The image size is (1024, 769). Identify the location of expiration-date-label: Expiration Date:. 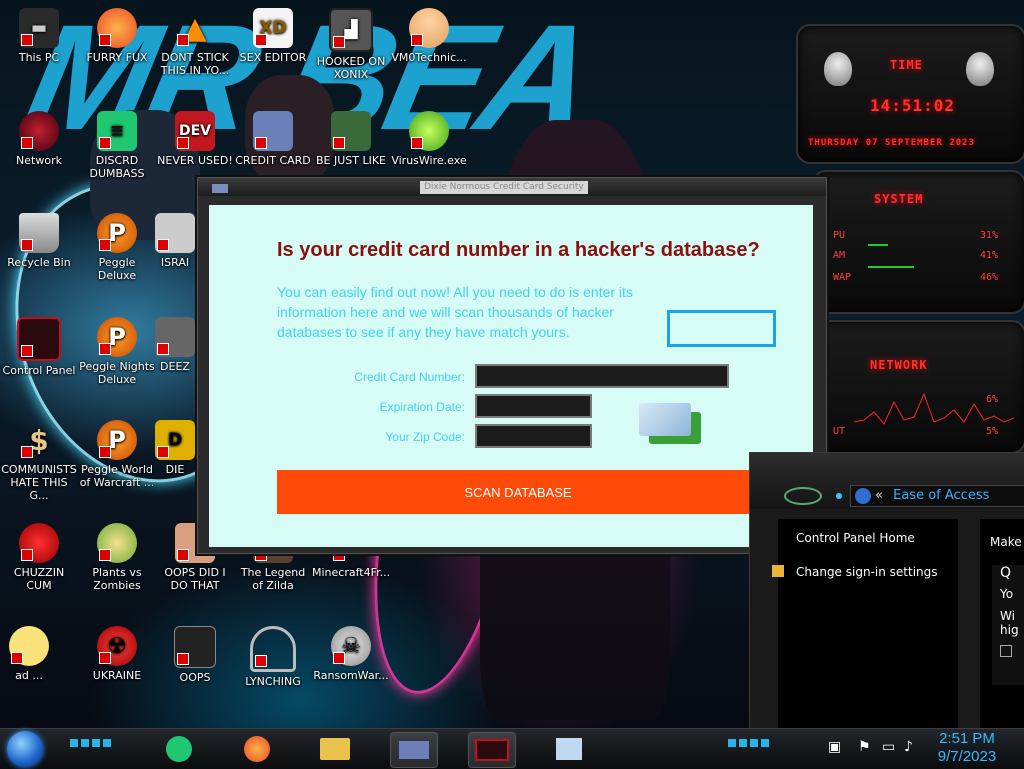
(422, 407).